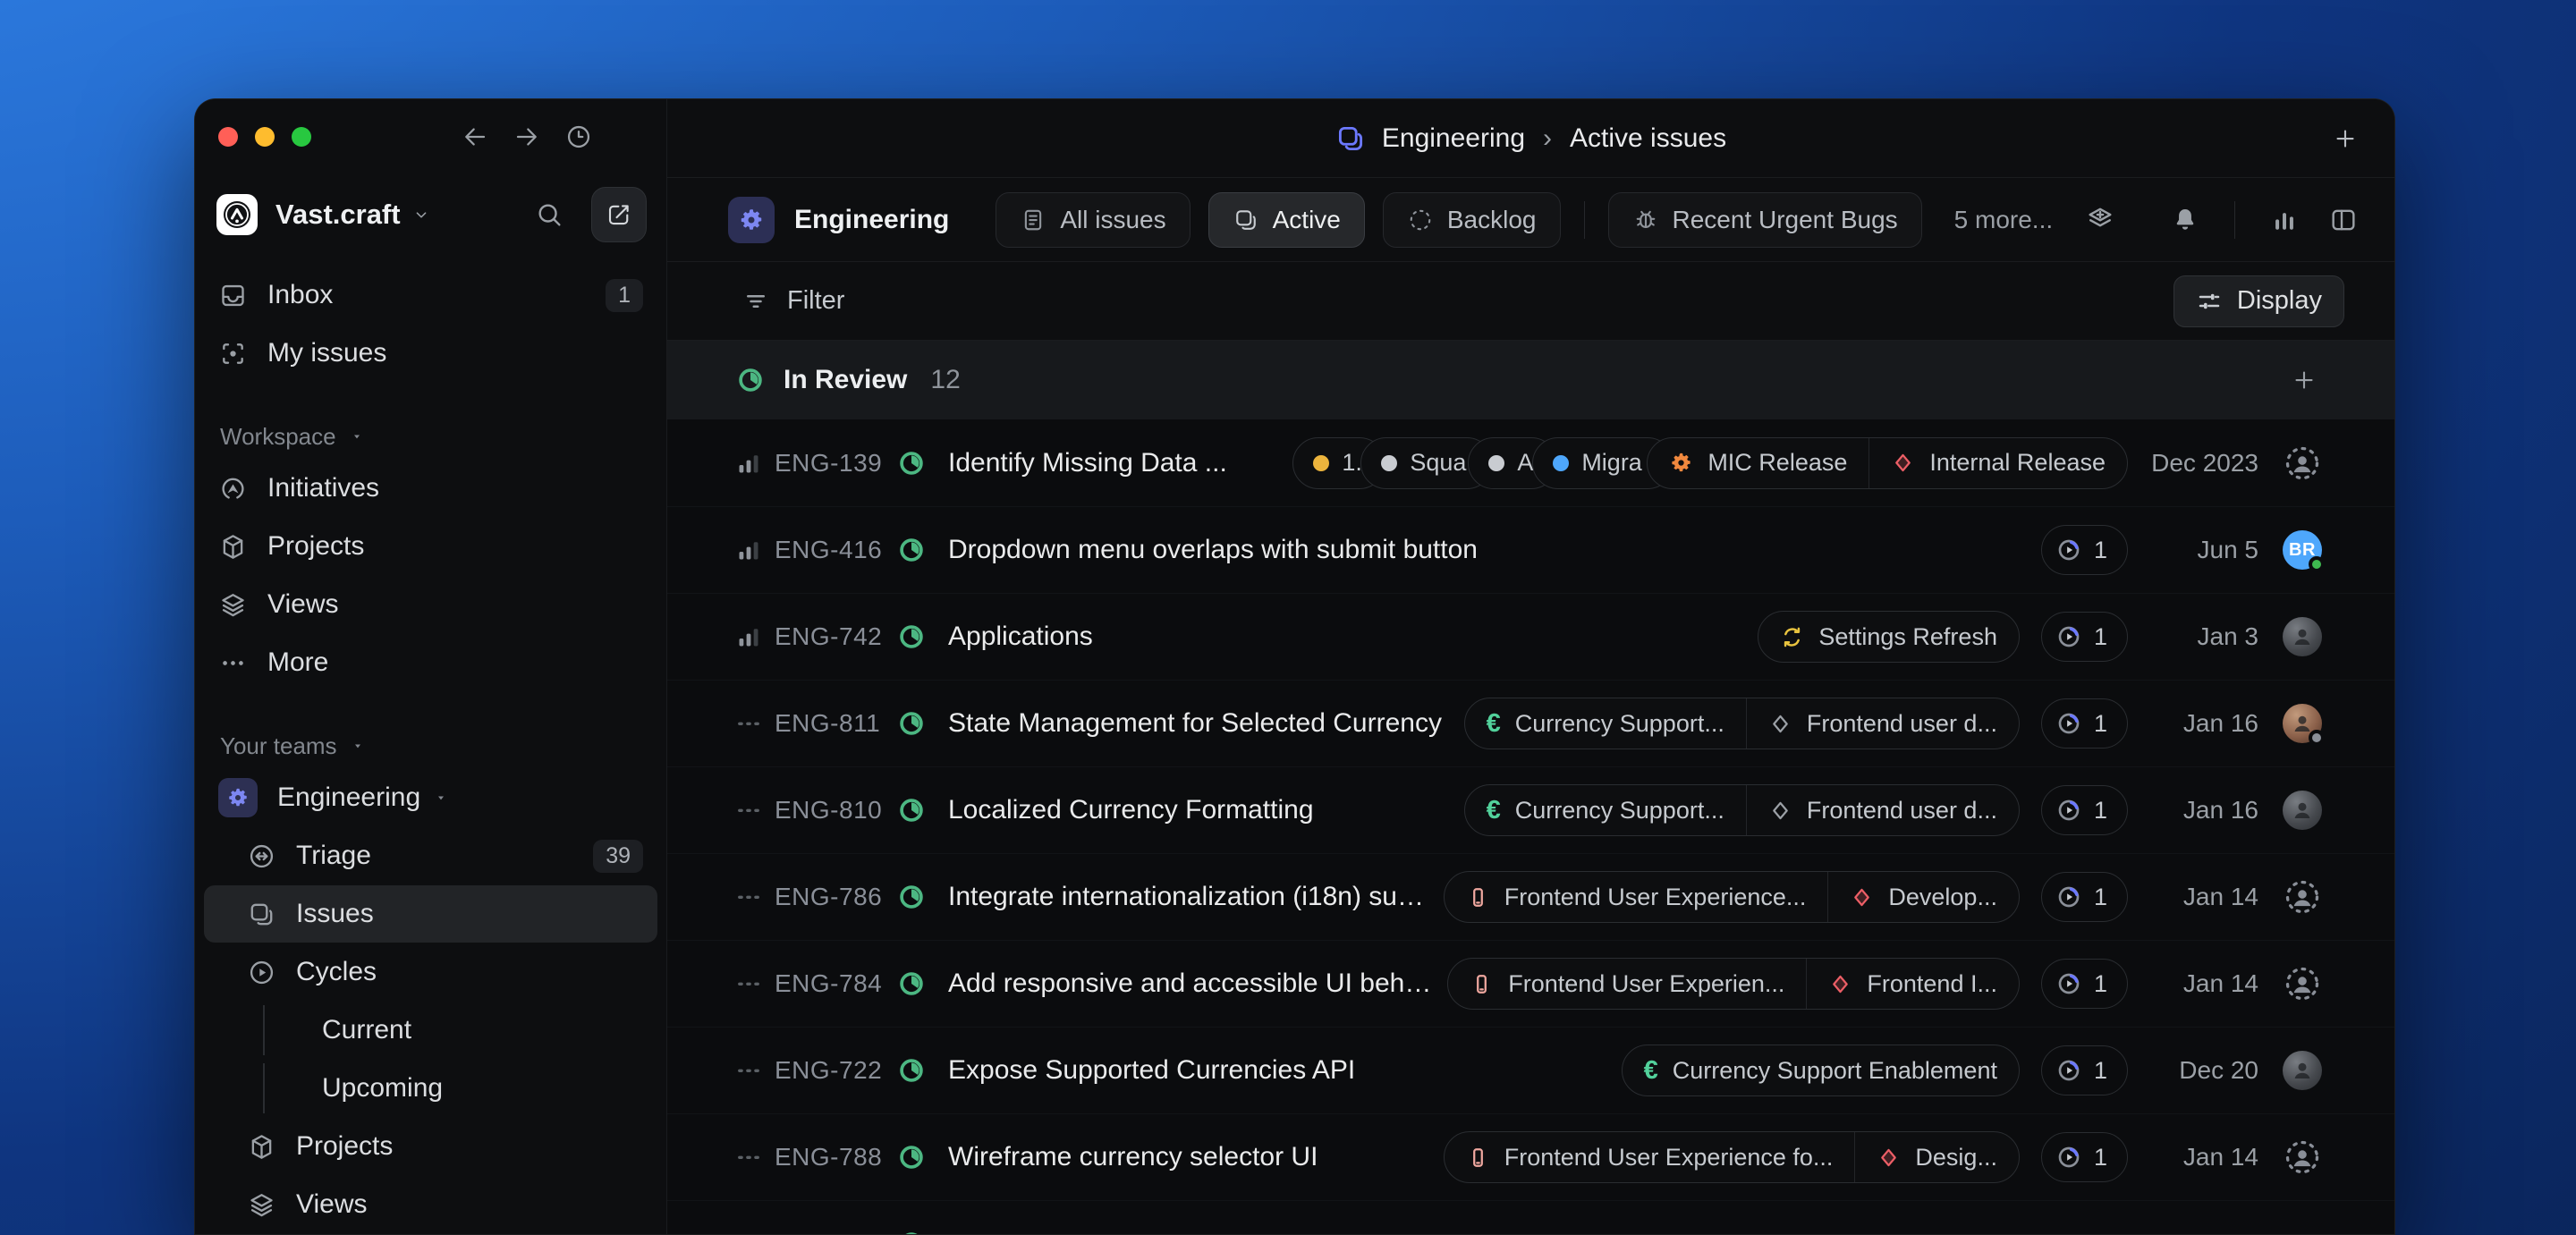 The image size is (2576, 1235). Describe the element at coordinates (228, 137) in the screenshot. I see `close-window-button` at that location.